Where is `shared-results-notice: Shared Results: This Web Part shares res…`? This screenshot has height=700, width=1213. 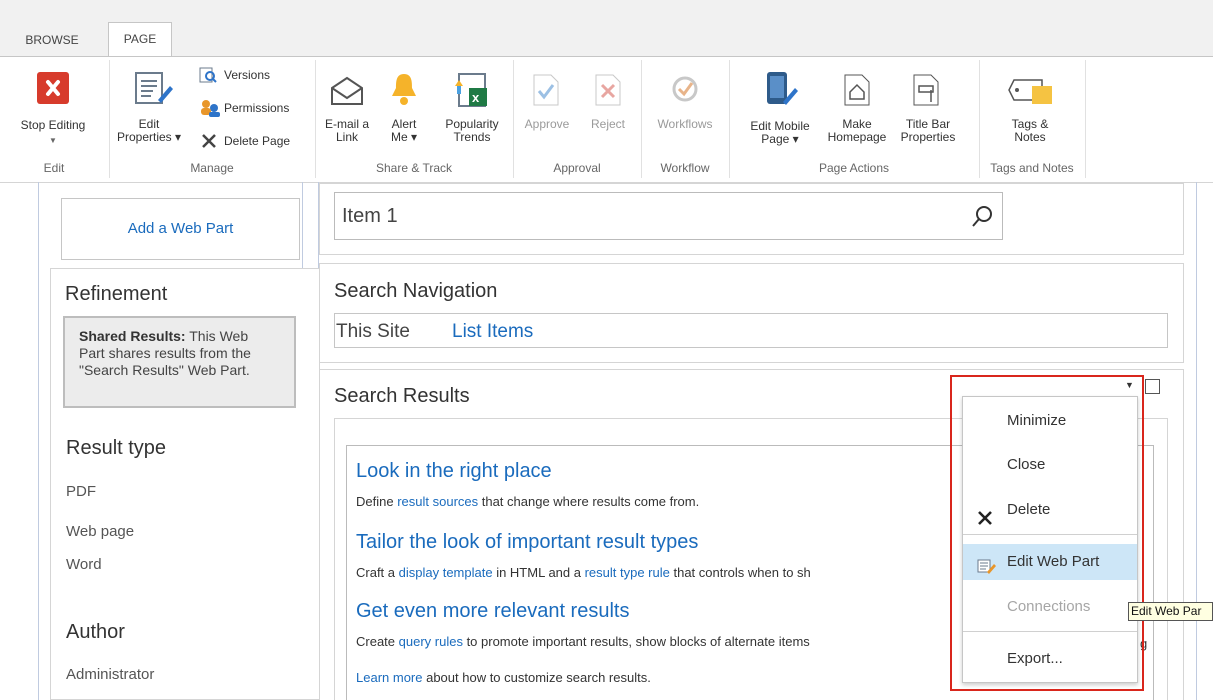 shared-results-notice: Shared Results: This Web Part shares res… is located at coordinates (179, 362).